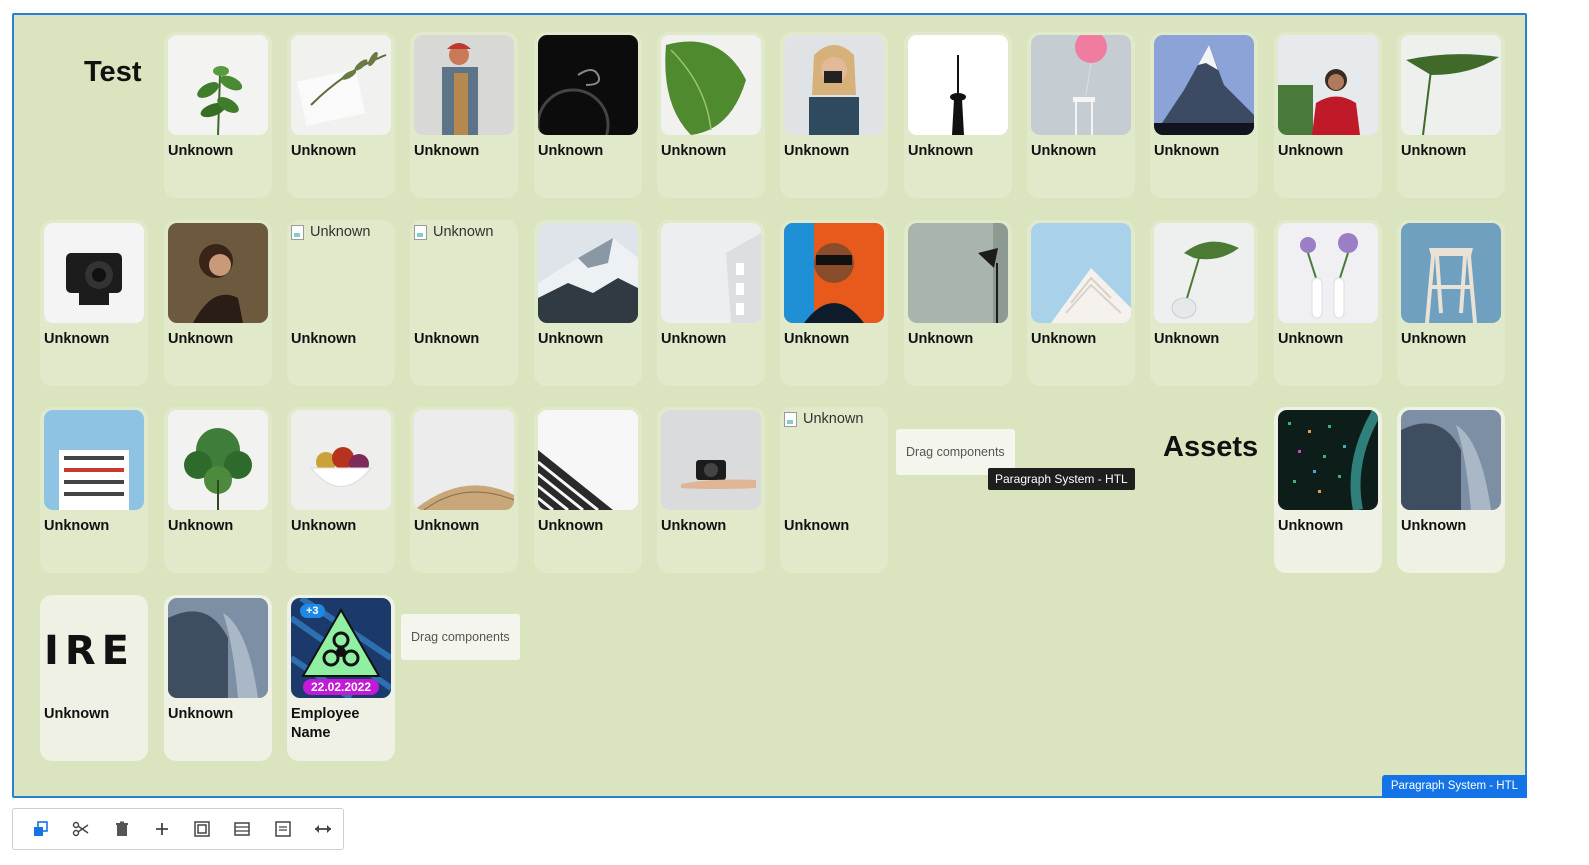  I want to click on layout-icon, so click(242, 829).